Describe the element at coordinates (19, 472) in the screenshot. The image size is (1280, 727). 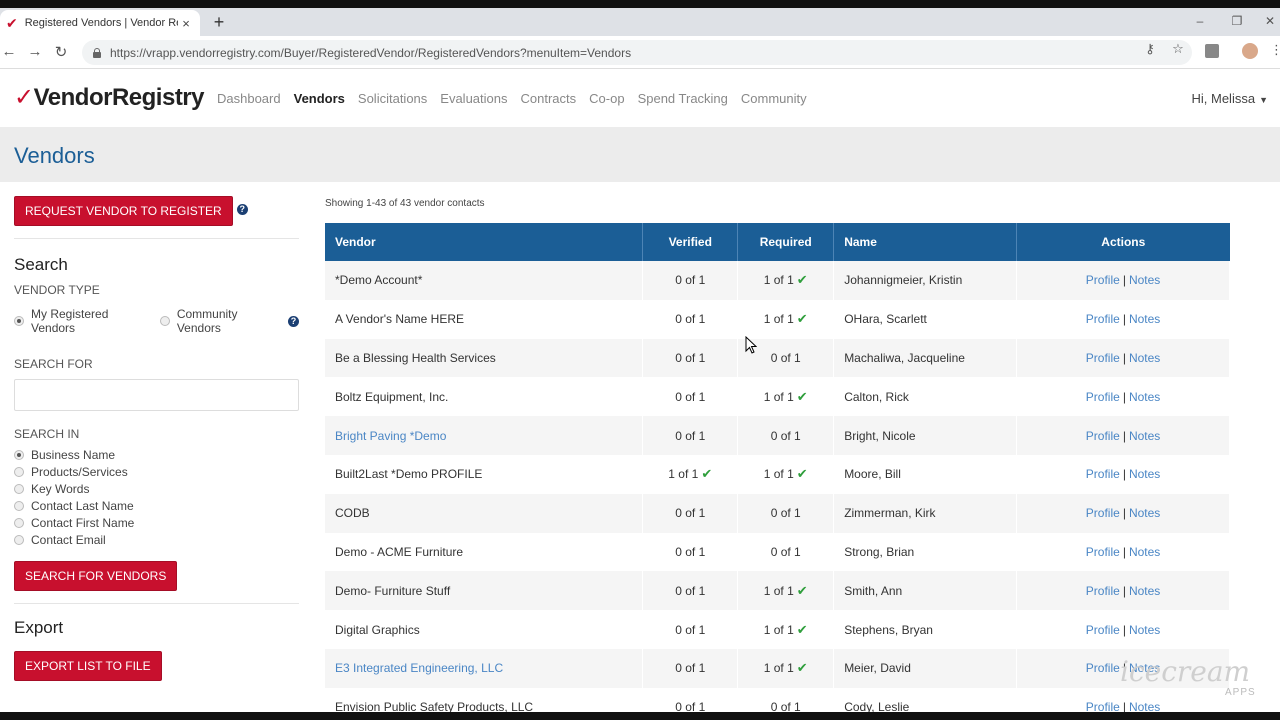
I see `radio-products-services` at that location.